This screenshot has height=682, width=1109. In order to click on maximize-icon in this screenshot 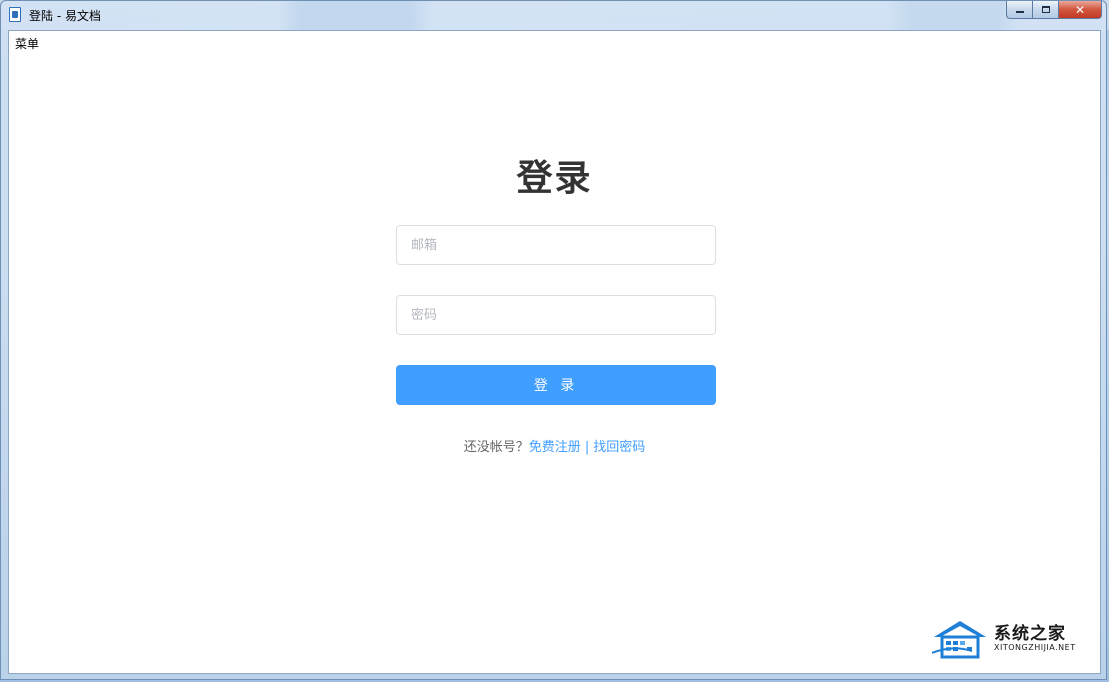, I will do `click(1045, 9)`.